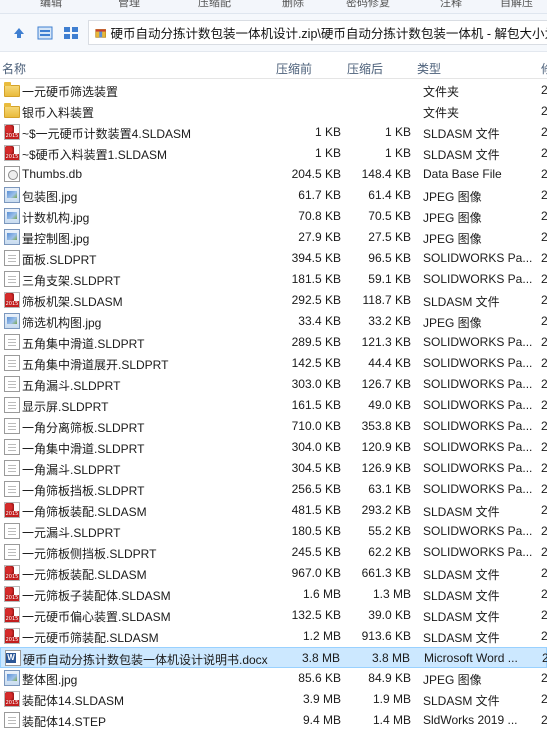 This screenshot has width=547, height=739. I want to click on file-compressed-size: 70.8 KB, so click(319, 216).